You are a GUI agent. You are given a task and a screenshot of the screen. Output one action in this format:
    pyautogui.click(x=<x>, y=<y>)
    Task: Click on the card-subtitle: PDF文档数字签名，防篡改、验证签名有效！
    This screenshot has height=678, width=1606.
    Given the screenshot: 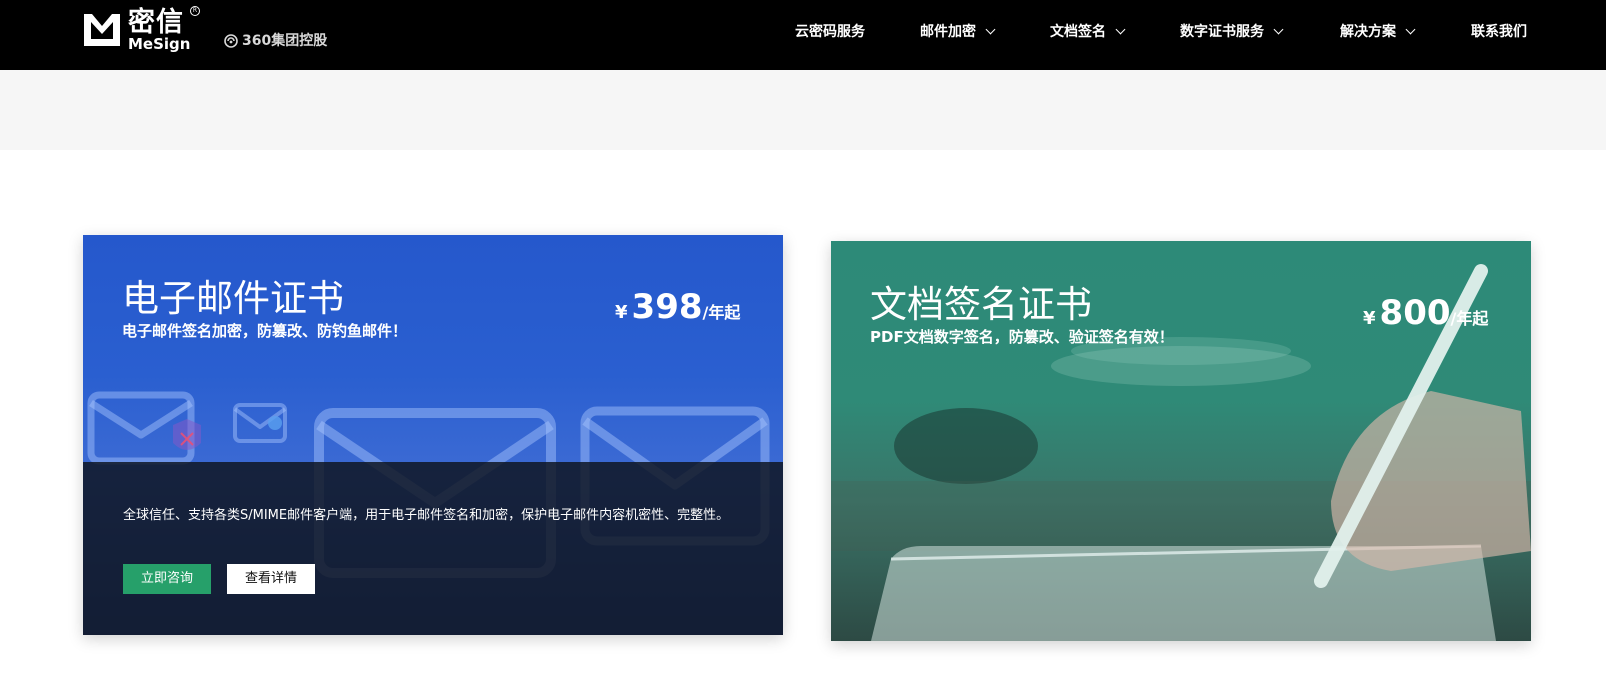 What is the action you would take?
    pyautogui.click(x=1022, y=337)
    